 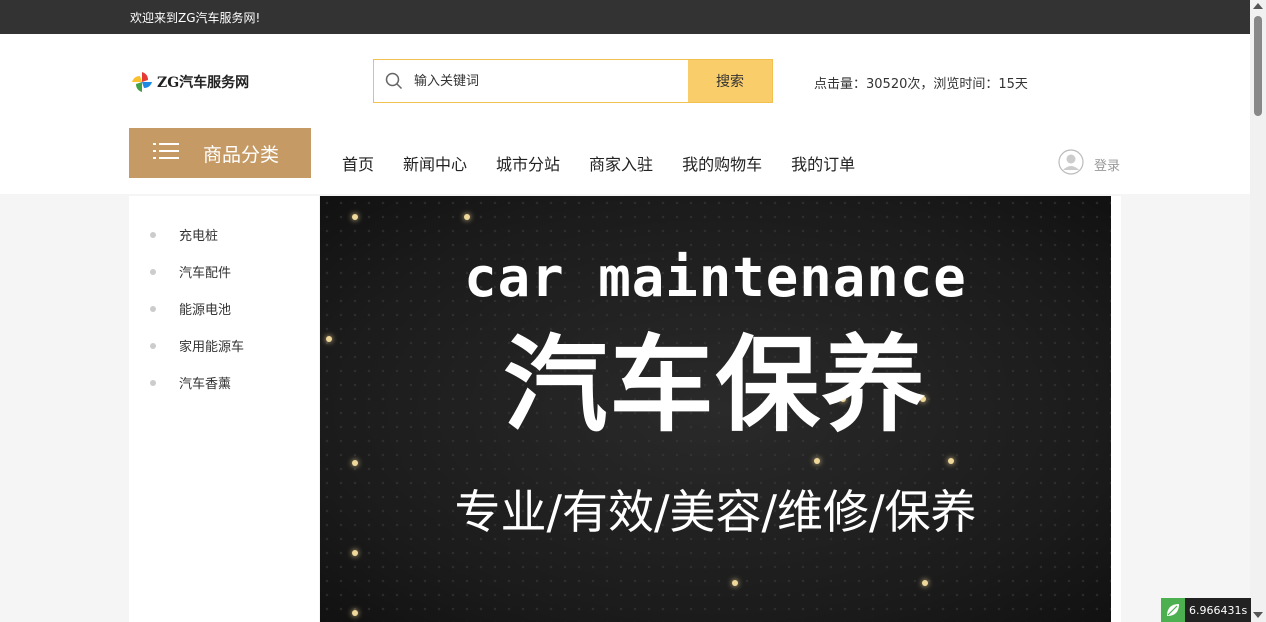 I want to click on main-nav: 首页 新闻中心 城市分站 商家入驻 我的购物车 我的订单, so click(x=613, y=163).